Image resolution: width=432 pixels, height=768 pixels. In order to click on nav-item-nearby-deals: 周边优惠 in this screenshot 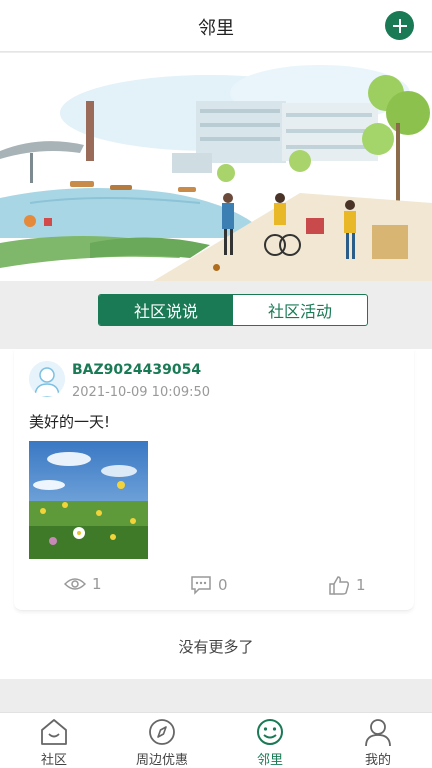, I will do `click(162, 740)`.